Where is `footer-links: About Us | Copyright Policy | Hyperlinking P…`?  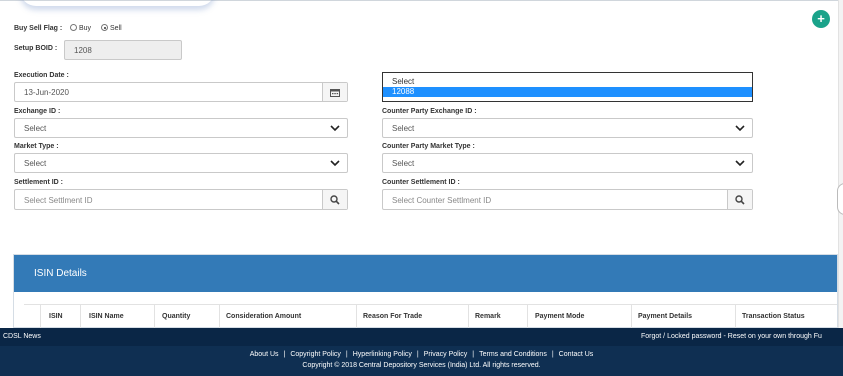
footer-links: About Us | Copyright Policy | Hyperlinking P… is located at coordinates (421, 354).